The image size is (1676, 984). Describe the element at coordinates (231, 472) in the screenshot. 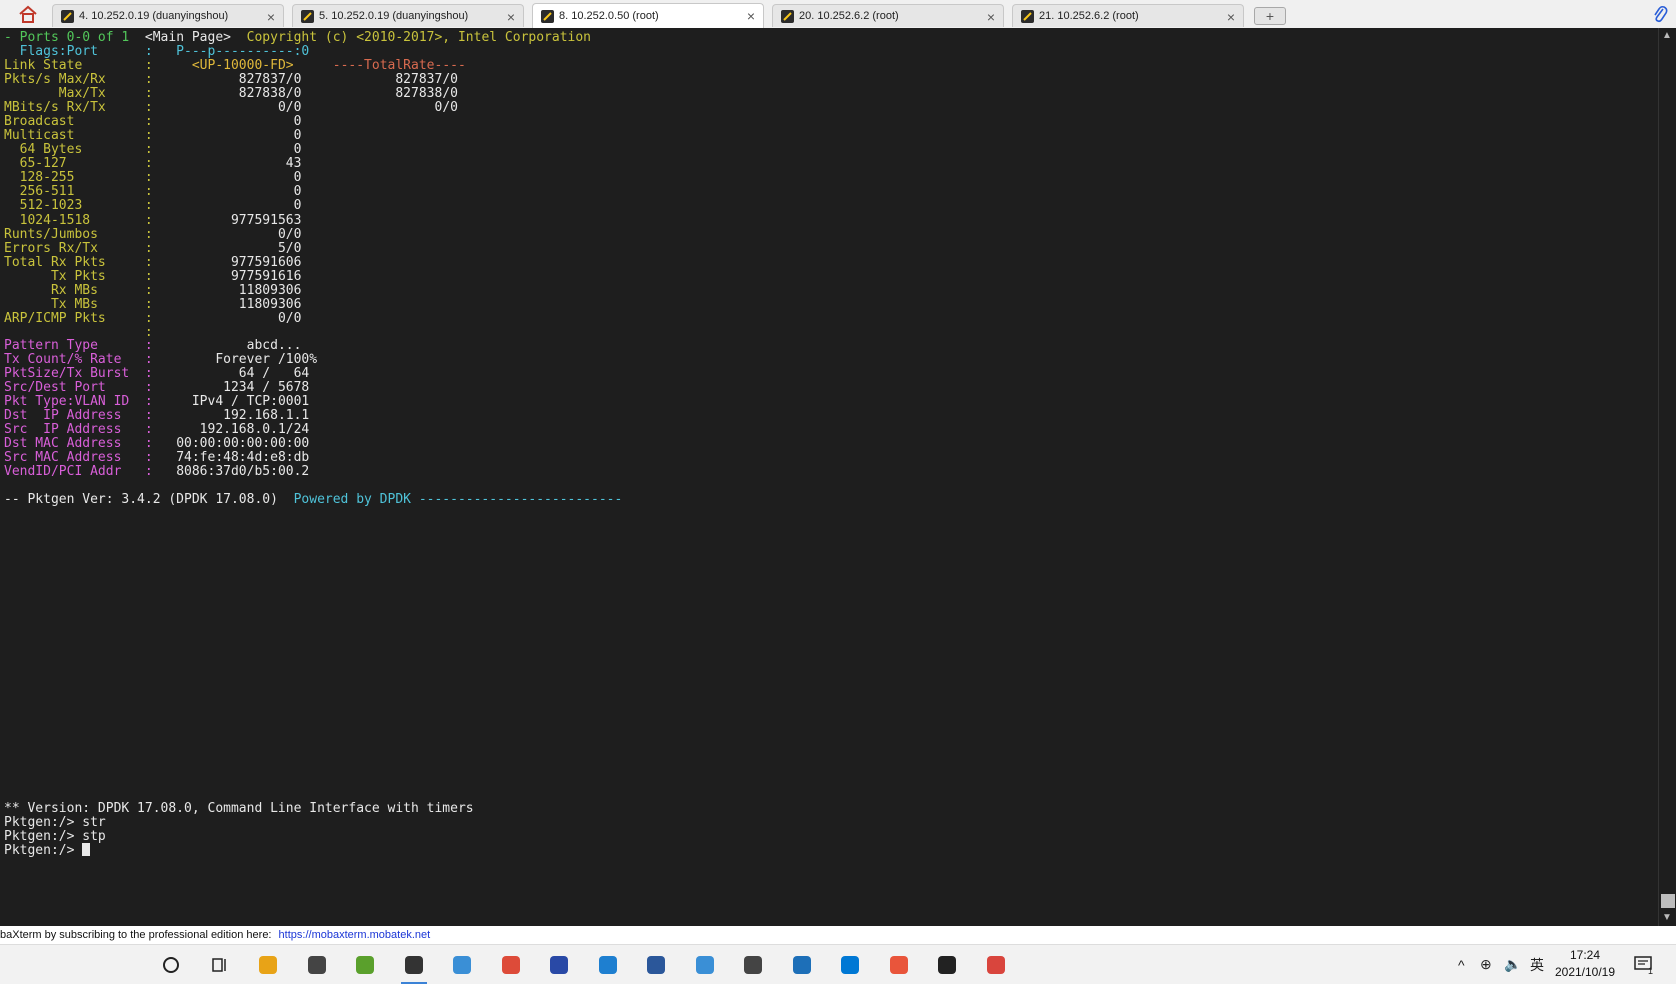

I see `pattern-value: 8086:37d0/b5:00.2` at that location.